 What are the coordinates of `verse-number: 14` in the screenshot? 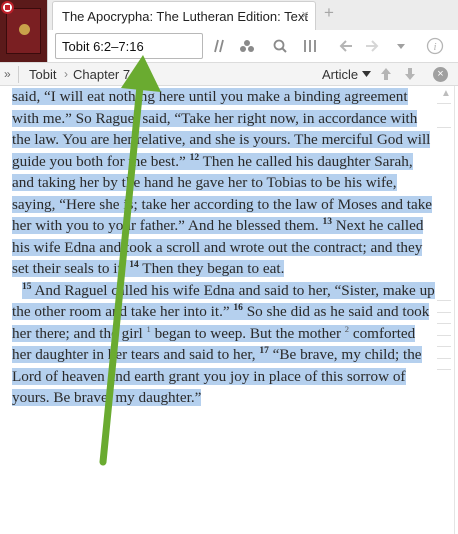 It's located at (134, 265).